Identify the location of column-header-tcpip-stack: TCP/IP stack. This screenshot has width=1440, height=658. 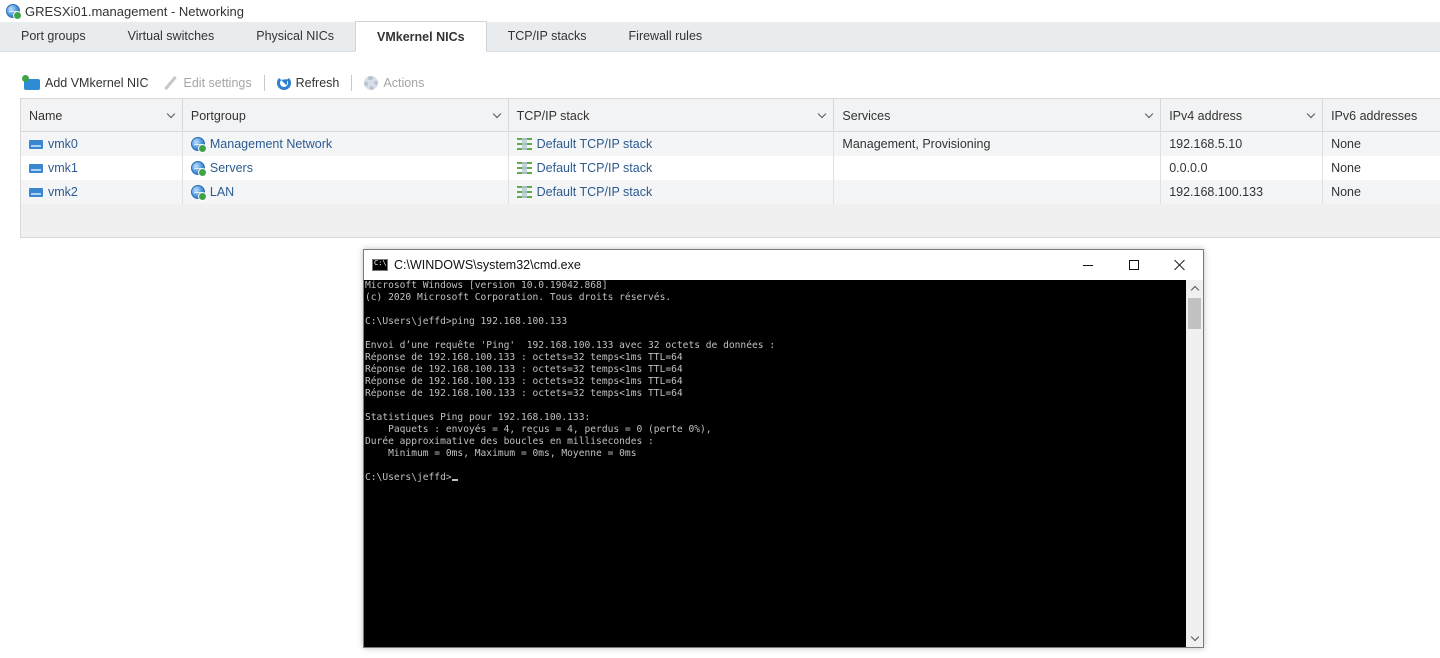
(672, 115).